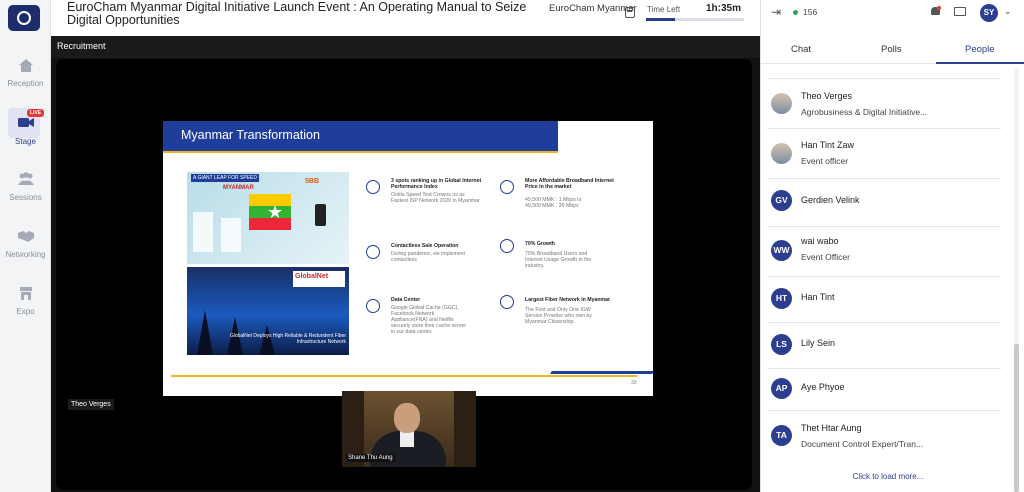 This screenshot has height=492, width=1024. I want to click on list-item: LS Lily Sein, so click(884, 345).